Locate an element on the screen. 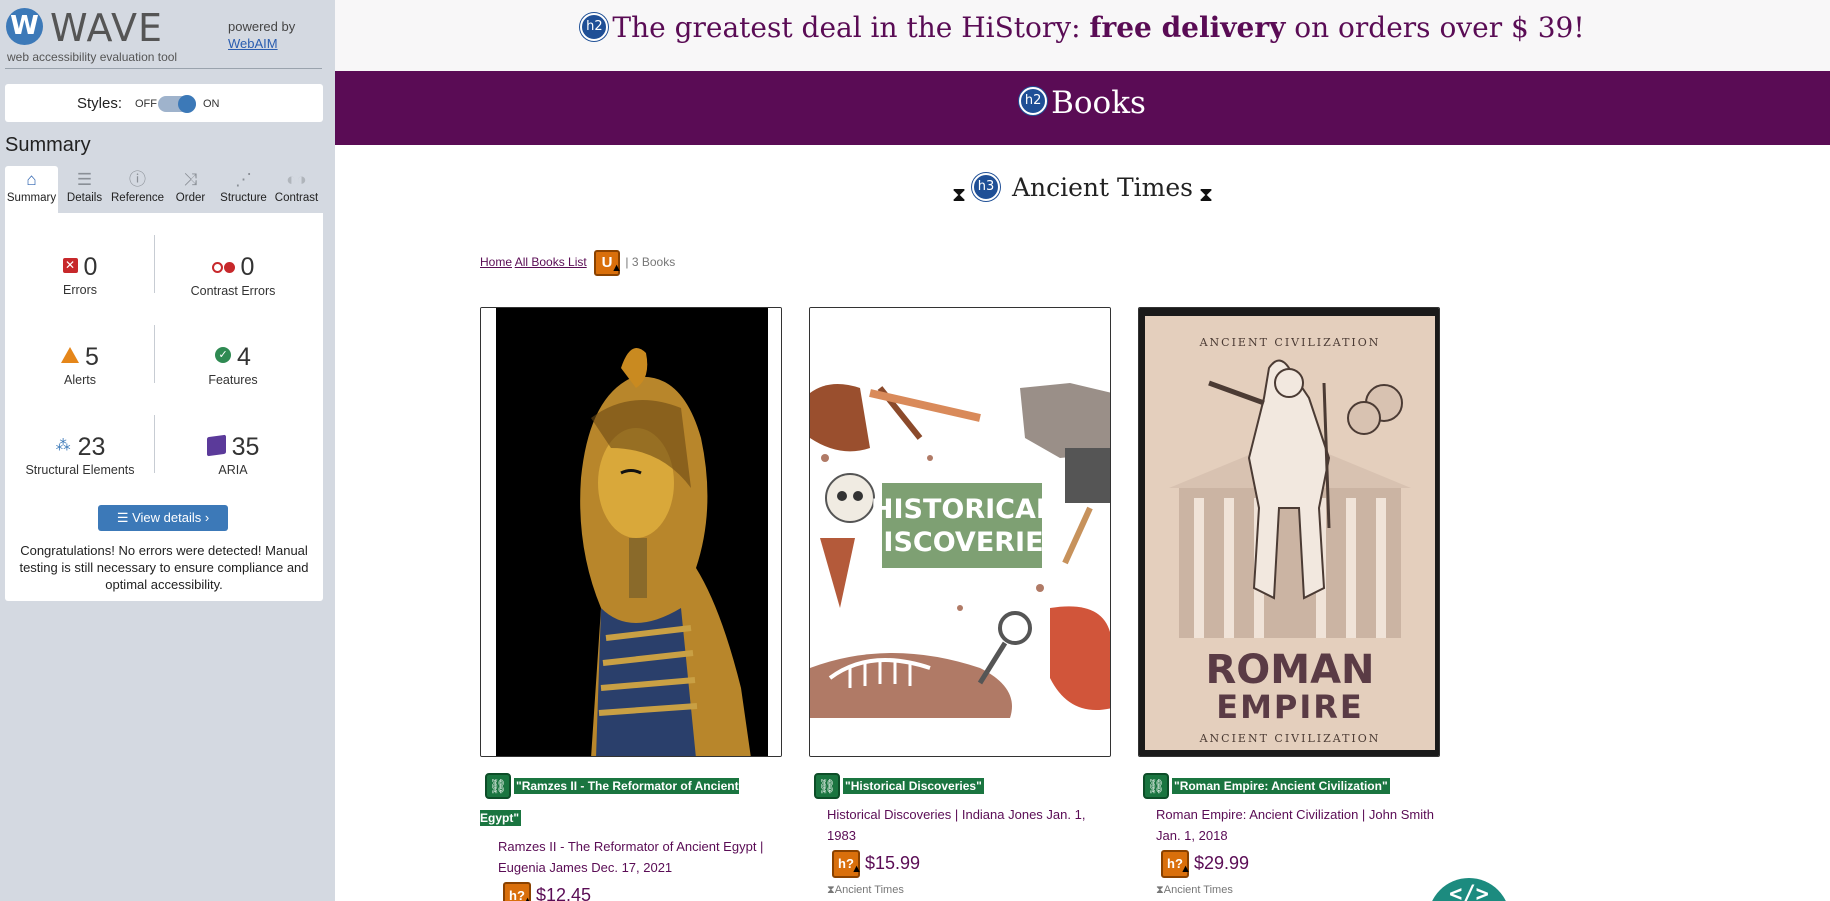  list-icon: ☰ is located at coordinates (84, 179).